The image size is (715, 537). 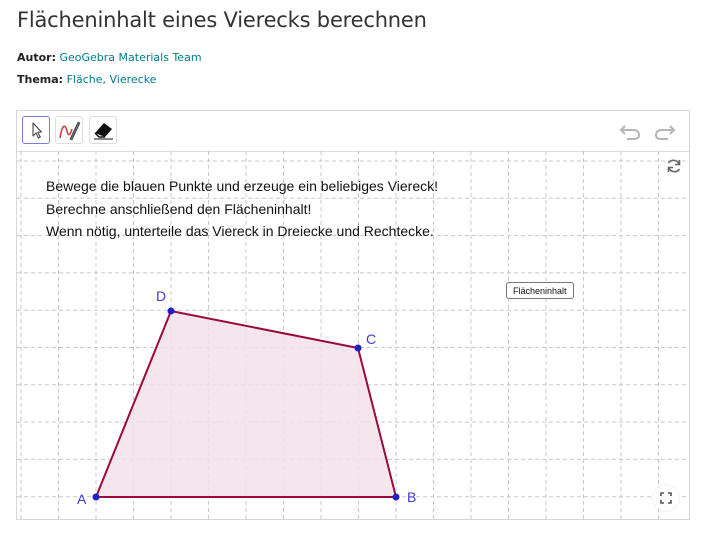 What do you see at coordinates (353, 131) in the screenshot?
I see `toolbar` at bounding box center [353, 131].